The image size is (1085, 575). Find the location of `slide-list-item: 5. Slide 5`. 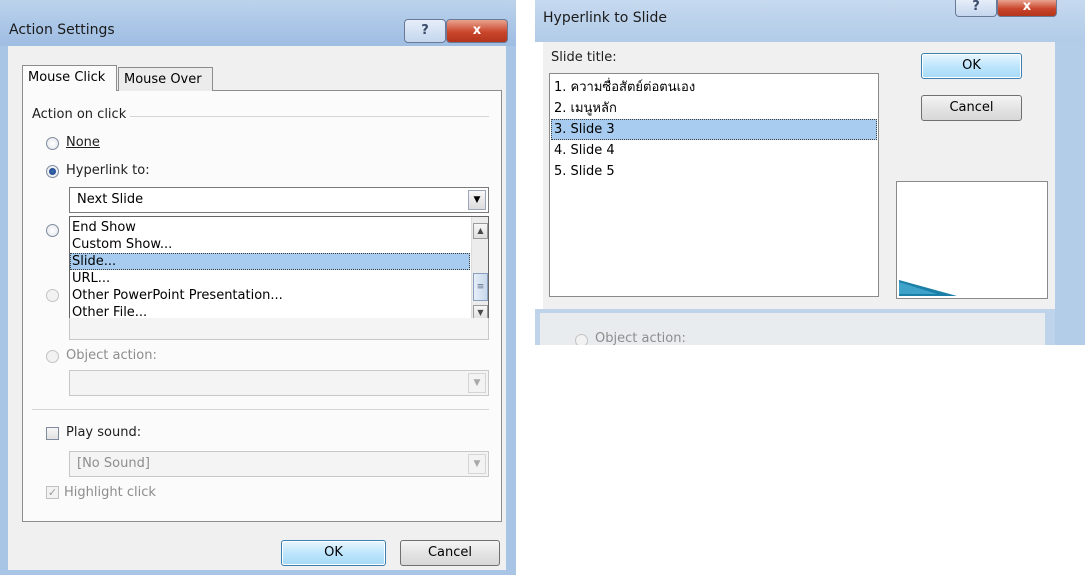

slide-list-item: 5. Slide 5 is located at coordinates (714, 171).